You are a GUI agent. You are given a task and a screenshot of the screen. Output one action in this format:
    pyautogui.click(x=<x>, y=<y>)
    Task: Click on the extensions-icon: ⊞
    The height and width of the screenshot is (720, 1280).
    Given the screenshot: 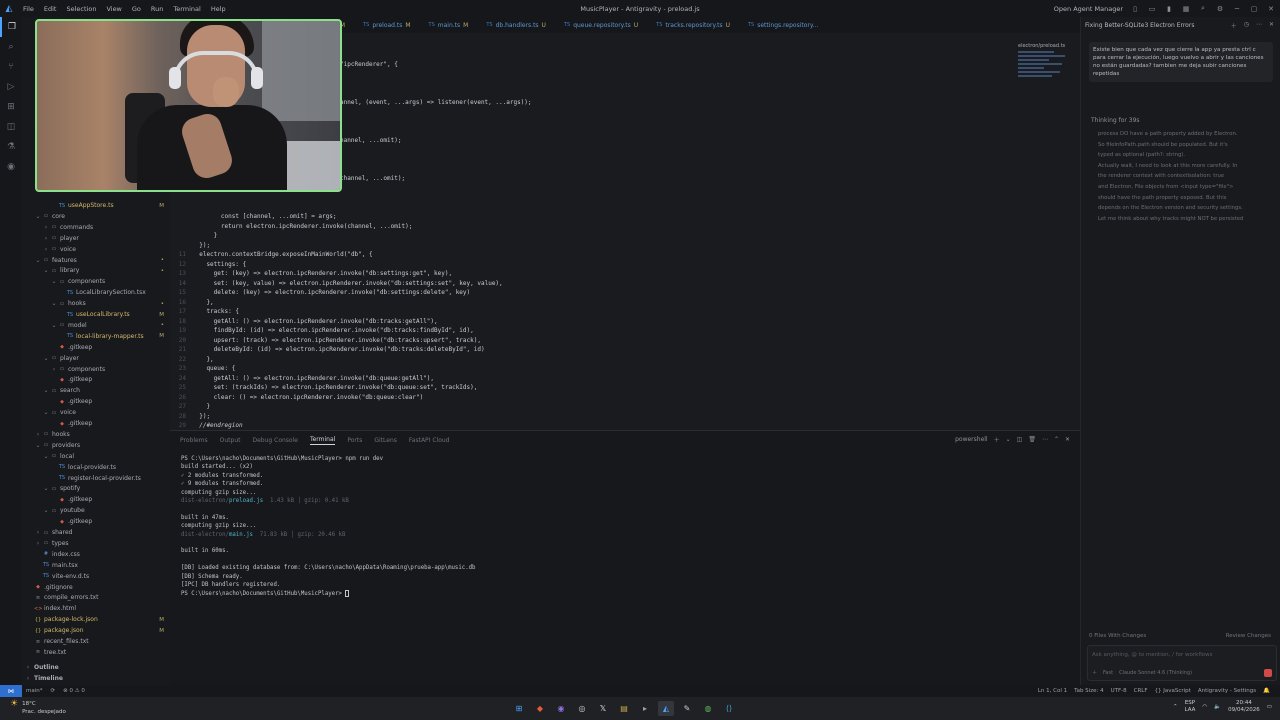 What is the action you would take?
    pyautogui.click(x=11, y=107)
    